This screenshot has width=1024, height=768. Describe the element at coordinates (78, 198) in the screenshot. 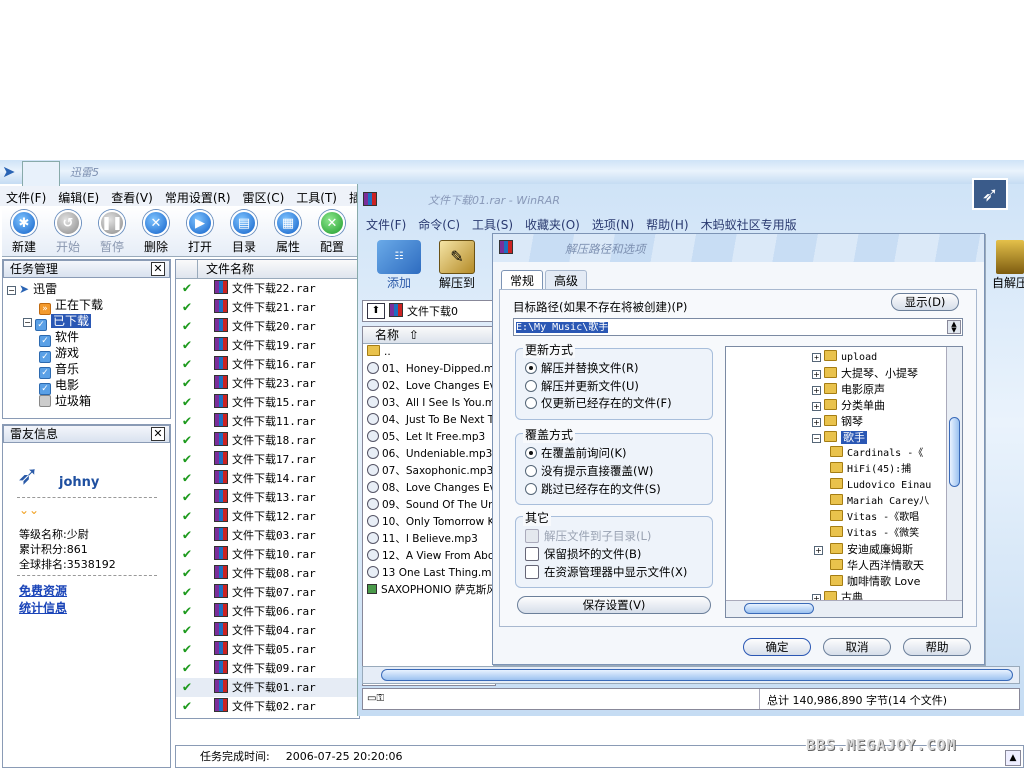

I see `xunlei-menu-edit: 编辑(E)` at that location.